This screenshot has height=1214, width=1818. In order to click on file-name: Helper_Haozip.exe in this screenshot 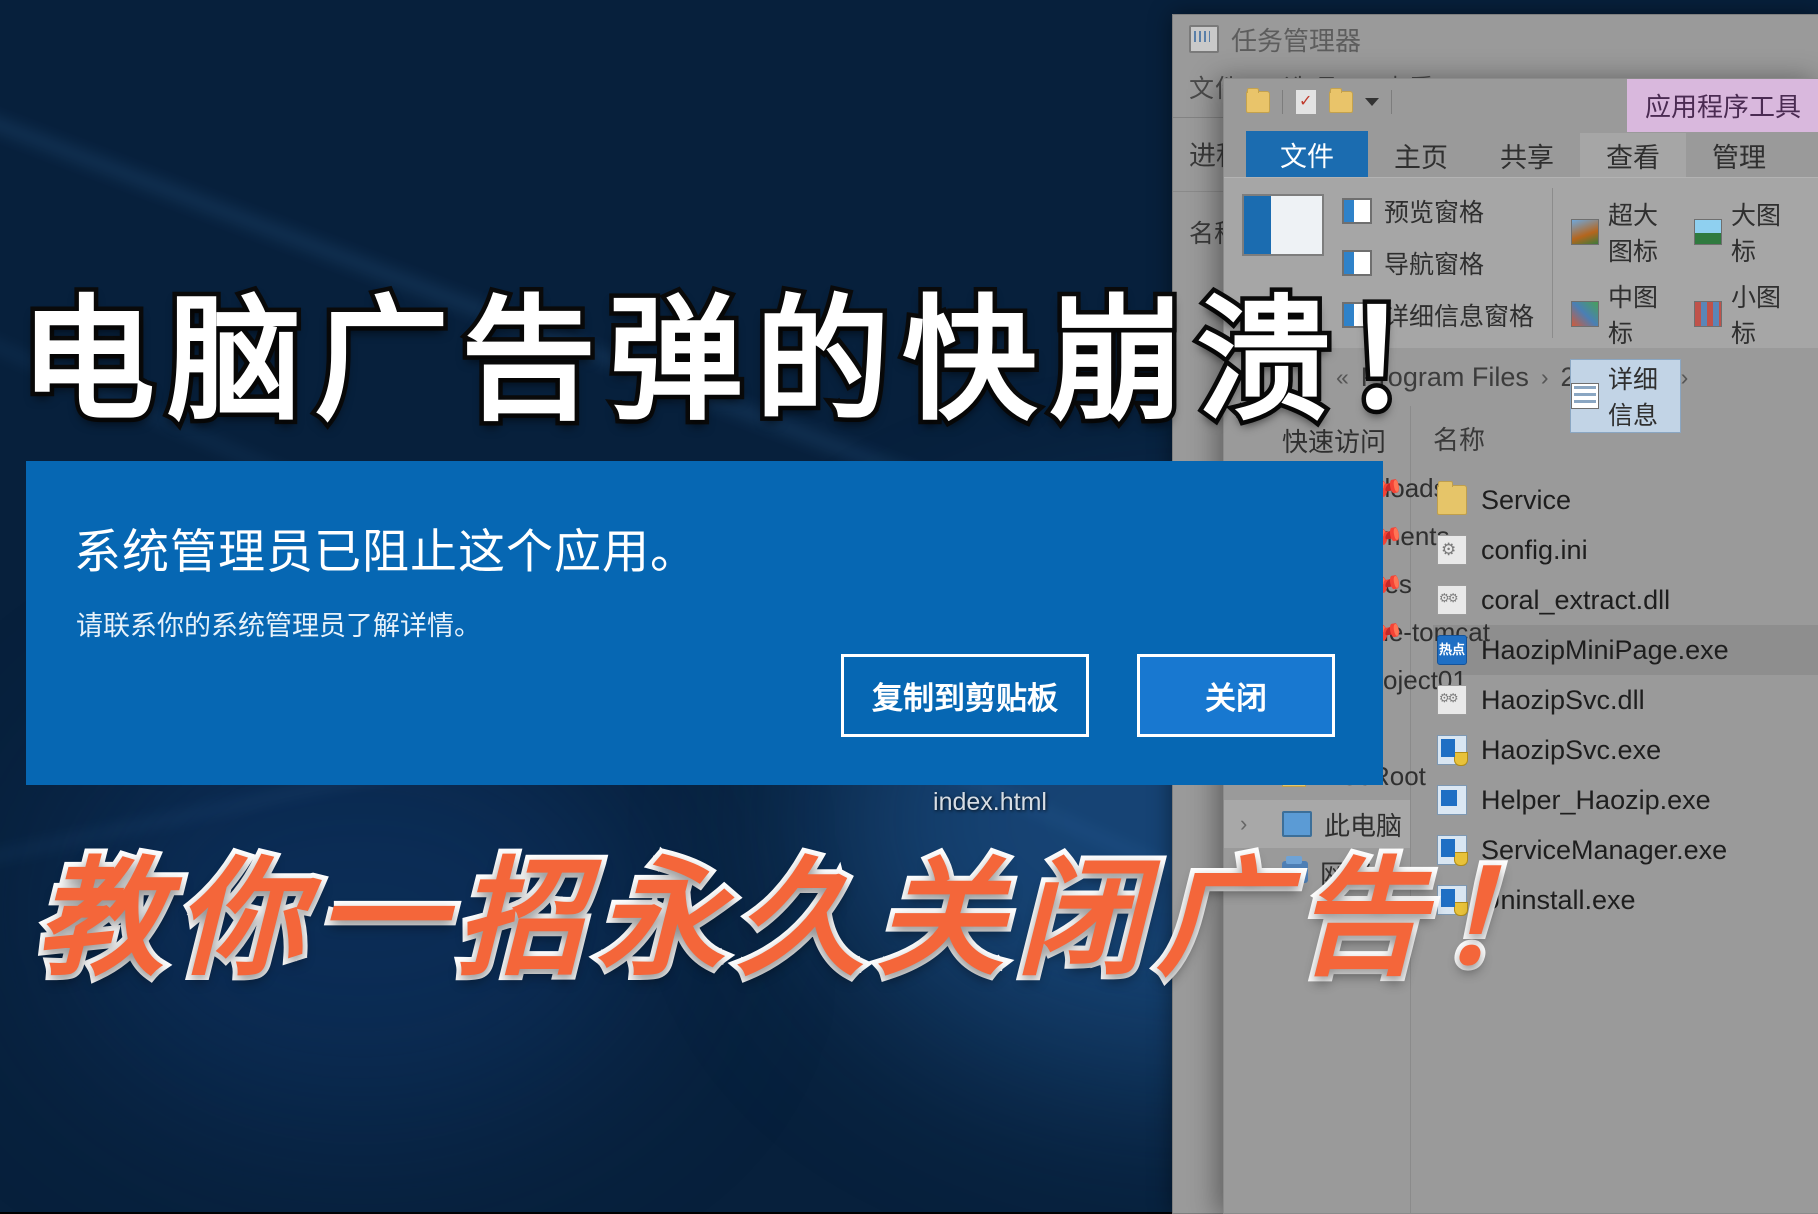, I will do `click(1596, 799)`.